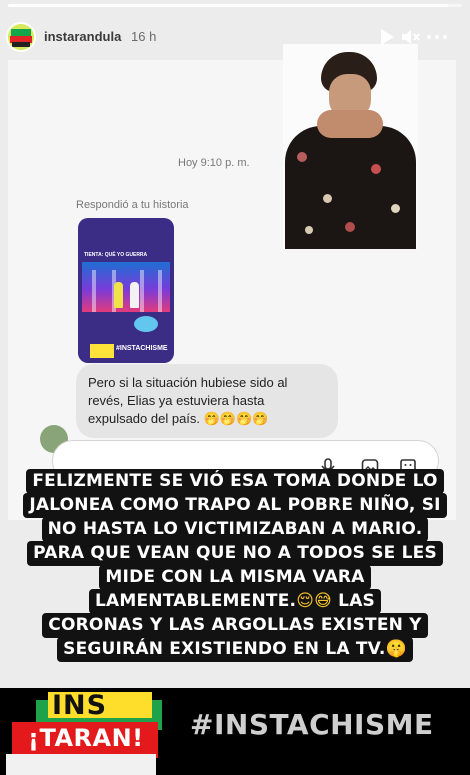  Describe the element at coordinates (86, 738) in the screenshot. I see `brand-logo-bottom: ¡TARAN!` at that location.